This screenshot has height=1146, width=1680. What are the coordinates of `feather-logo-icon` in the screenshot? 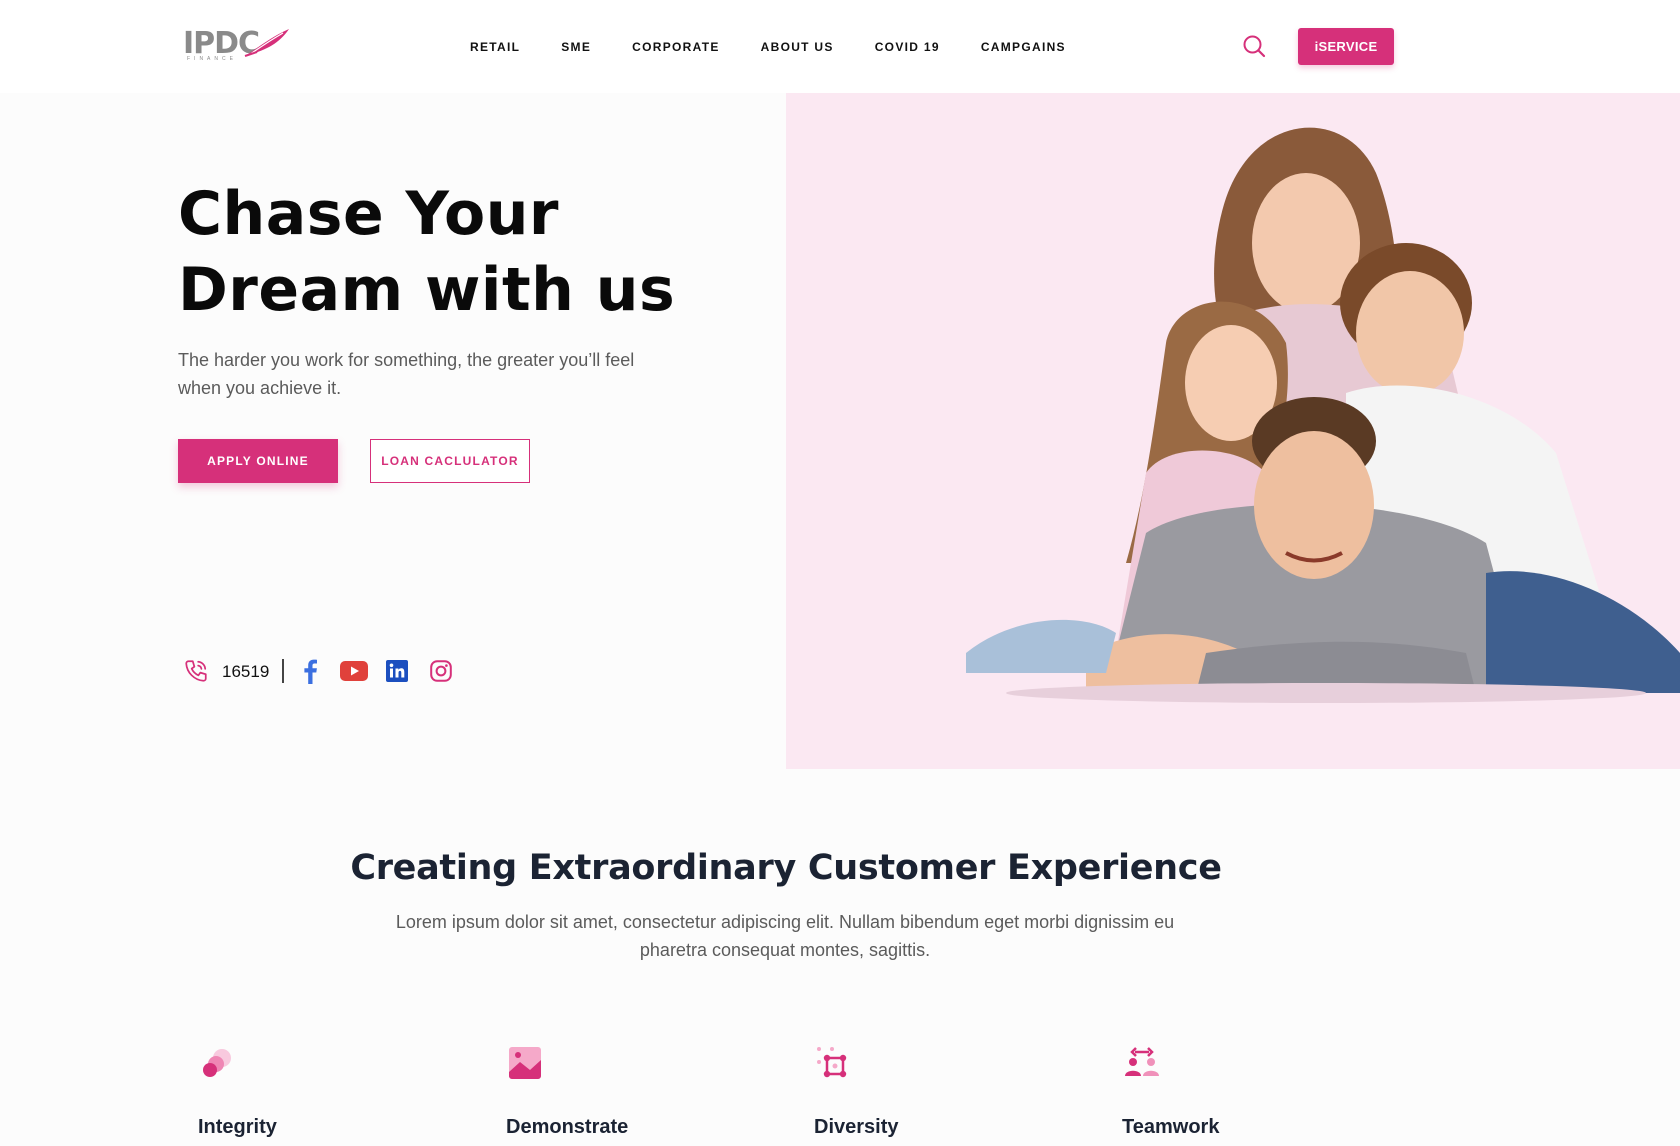 It's located at (266, 43).